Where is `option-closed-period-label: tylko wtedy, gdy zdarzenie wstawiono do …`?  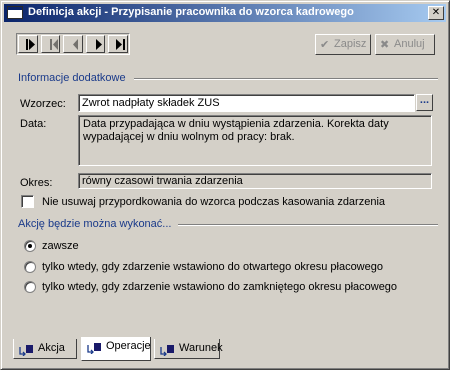
option-closed-period-label: tylko wtedy, gdy zdarzenie wstawiono do … is located at coordinates (220, 287).